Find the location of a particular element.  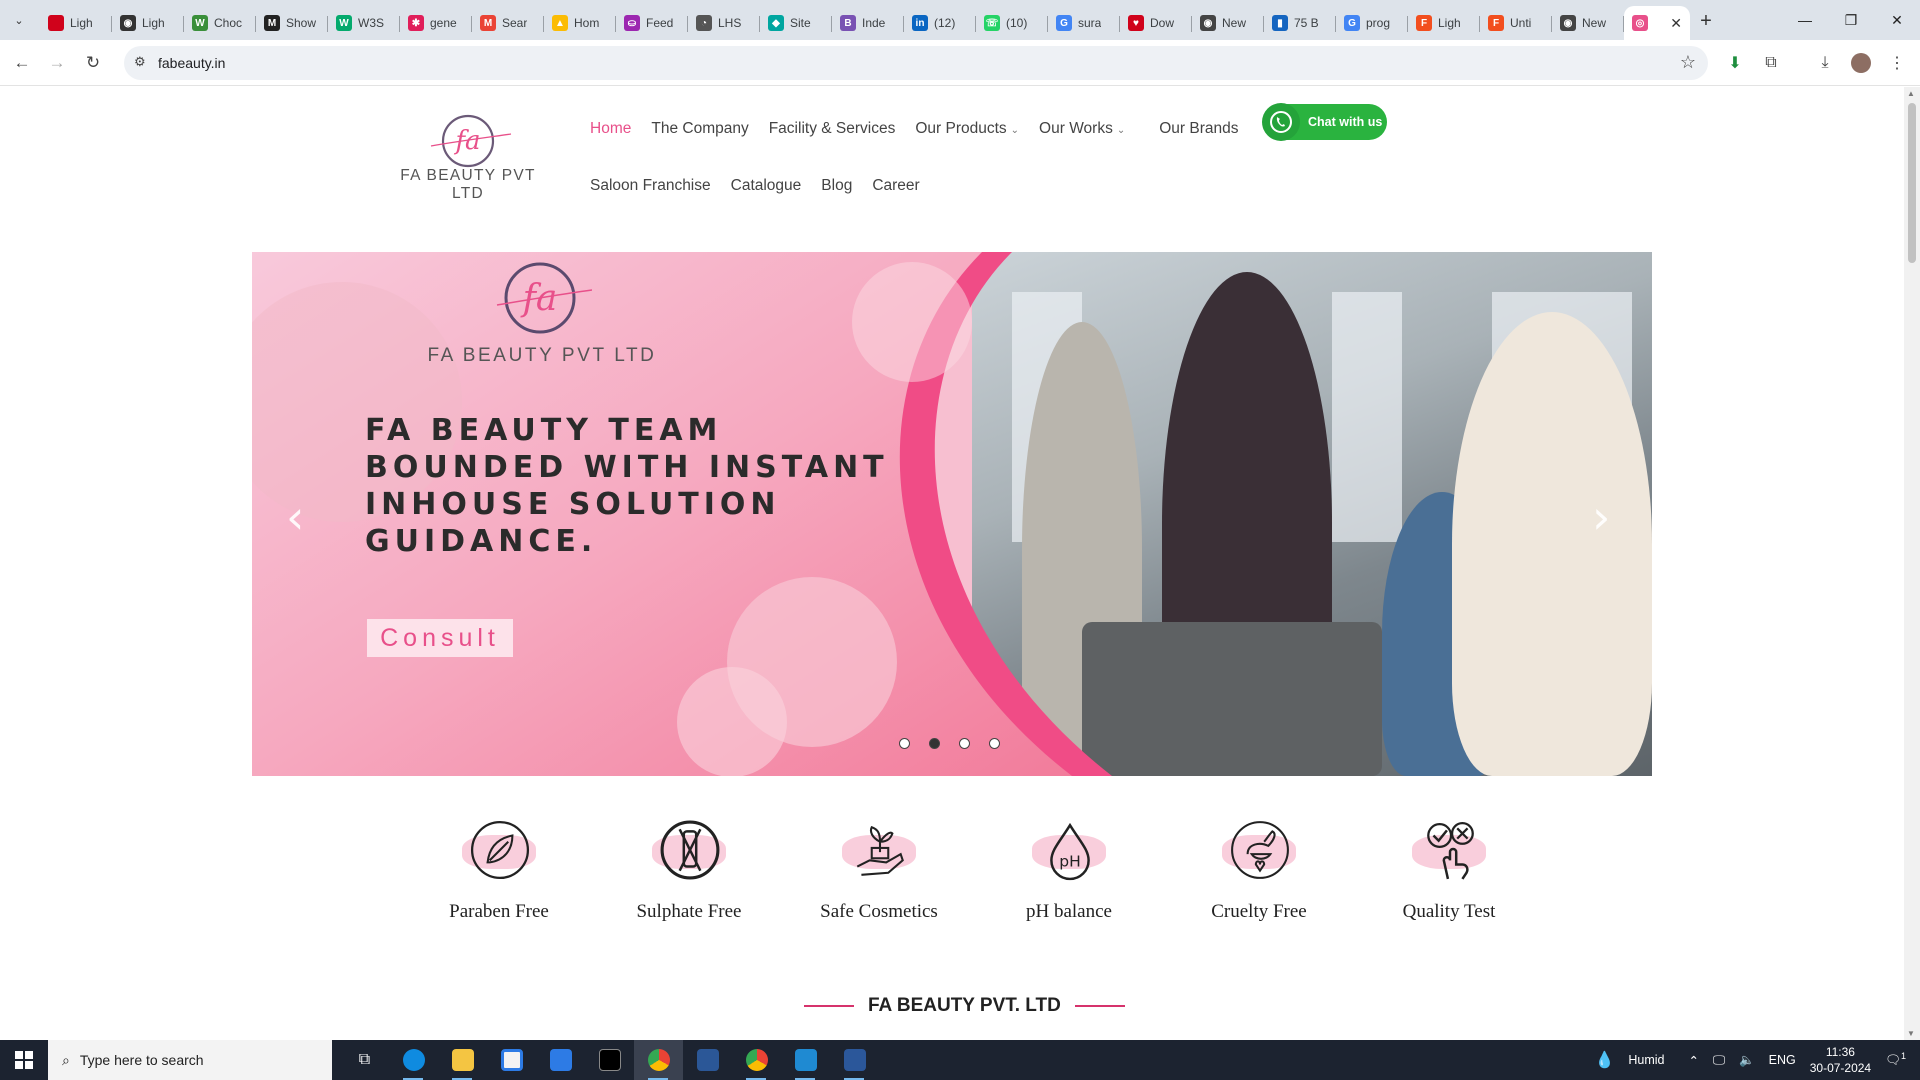

browser-tab: M Show is located at coordinates (292, 23).